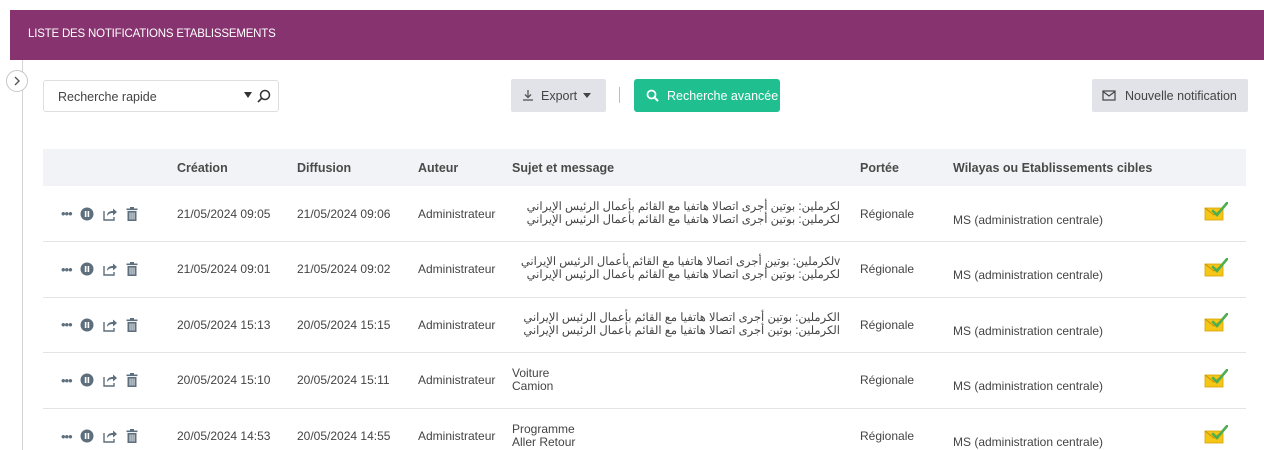 The width and height of the screenshot is (1264, 450). I want to click on page-title: LISTE DES NOTIFICATIONS ETABLISSEMENTS, so click(152, 34).